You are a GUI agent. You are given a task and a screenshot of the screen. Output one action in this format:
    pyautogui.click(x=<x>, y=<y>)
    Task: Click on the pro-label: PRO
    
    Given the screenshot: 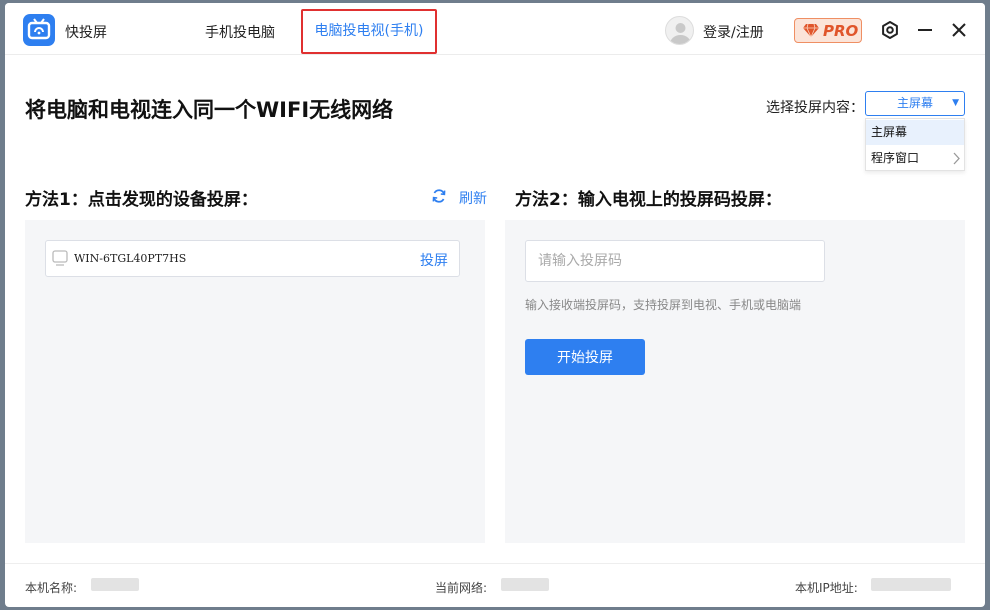 What is the action you would take?
    pyautogui.click(x=841, y=31)
    